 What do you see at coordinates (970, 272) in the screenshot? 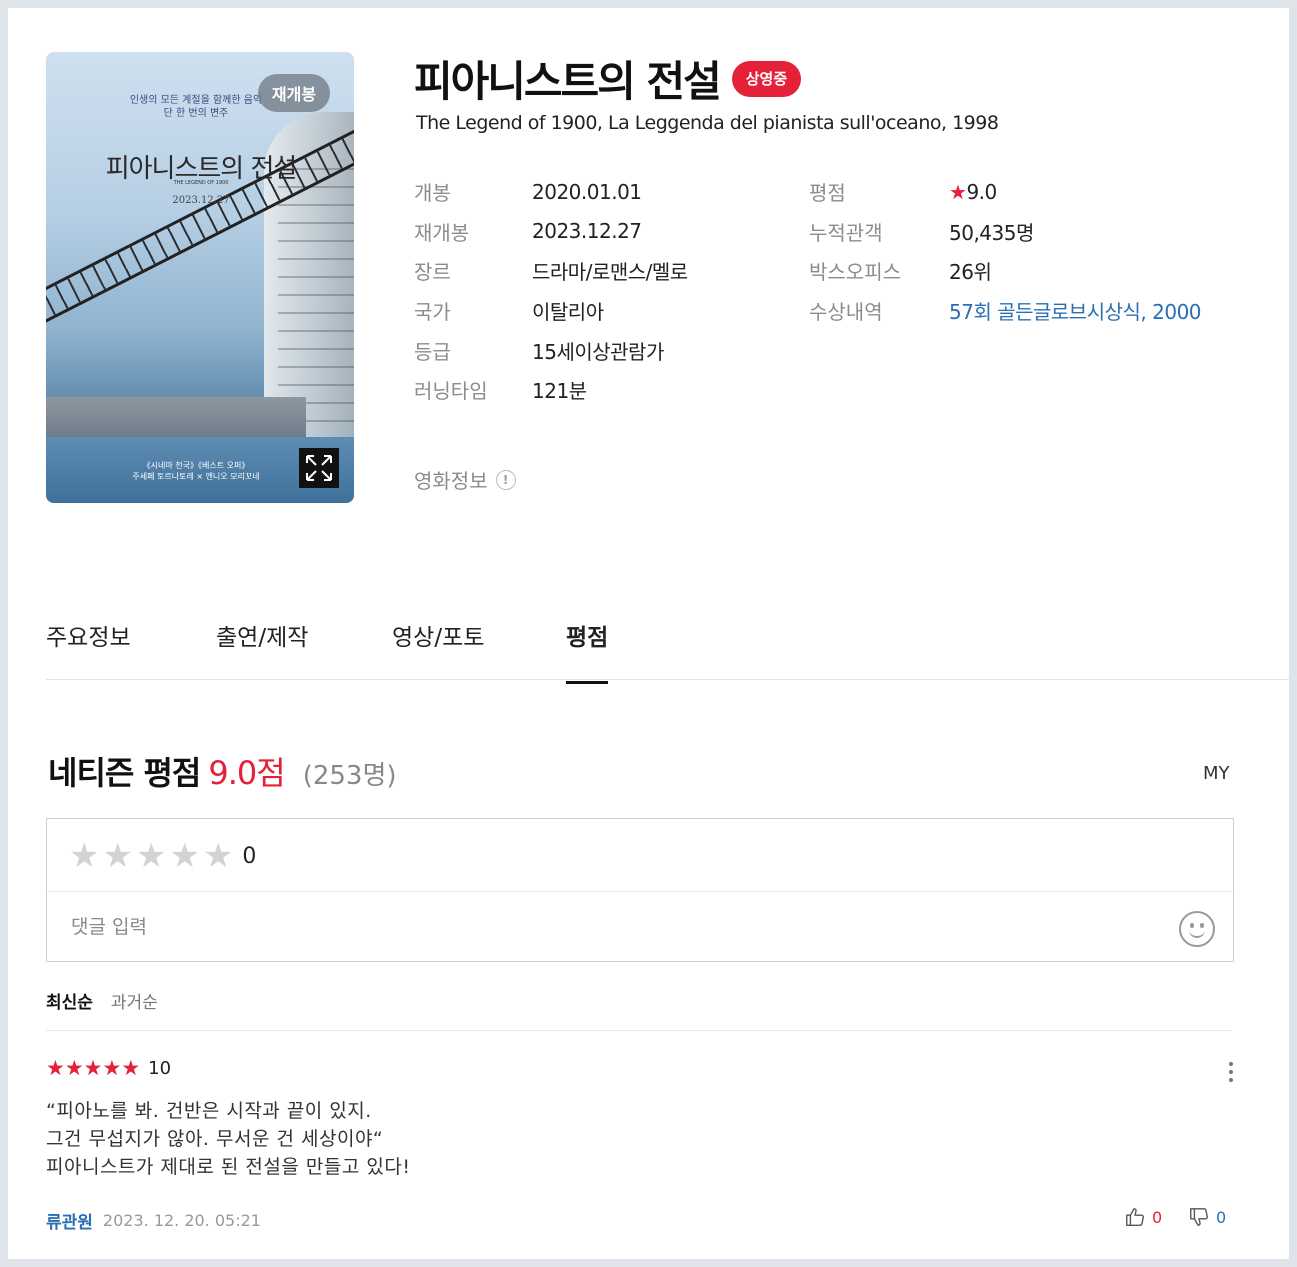
I see `info-value: 26위` at bounding box center [970, 272].